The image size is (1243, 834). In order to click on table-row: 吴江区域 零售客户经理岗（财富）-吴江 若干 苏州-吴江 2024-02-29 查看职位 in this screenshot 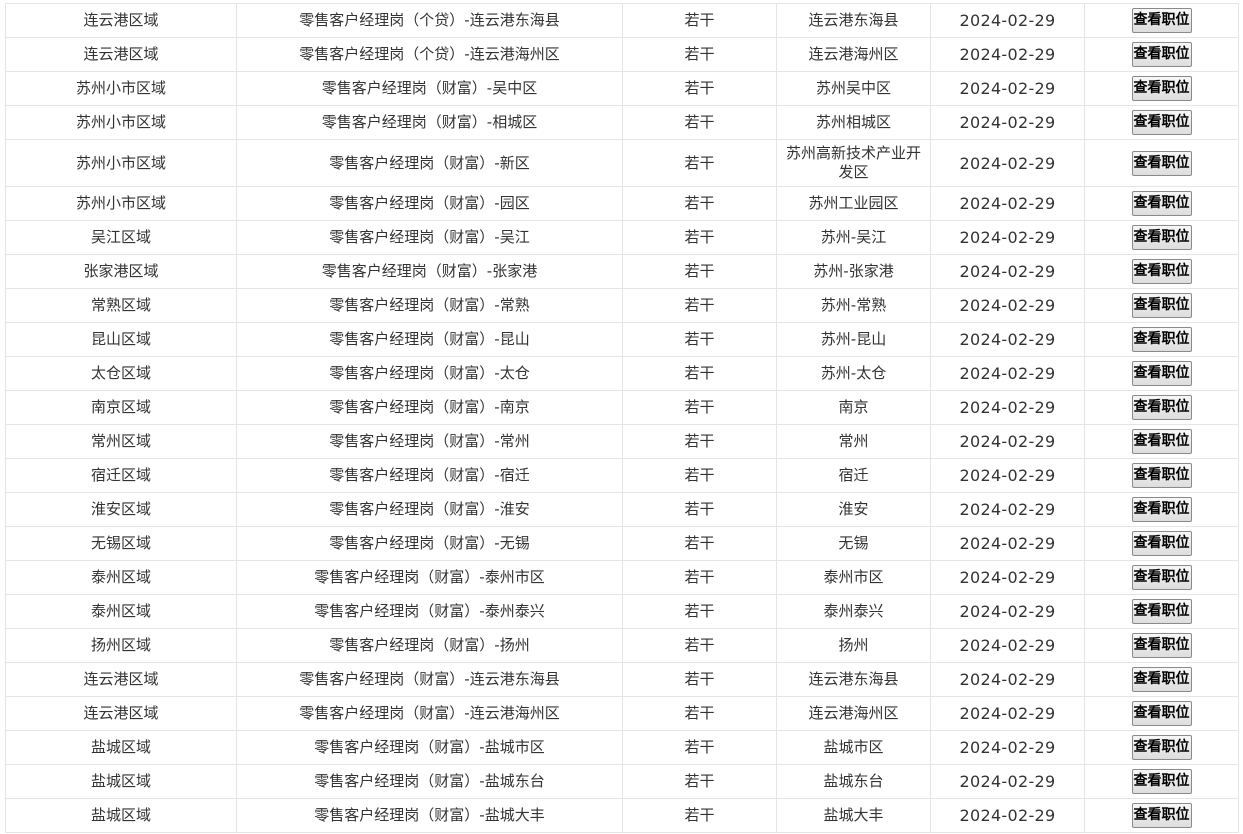, I will do `click(622, 237)`.